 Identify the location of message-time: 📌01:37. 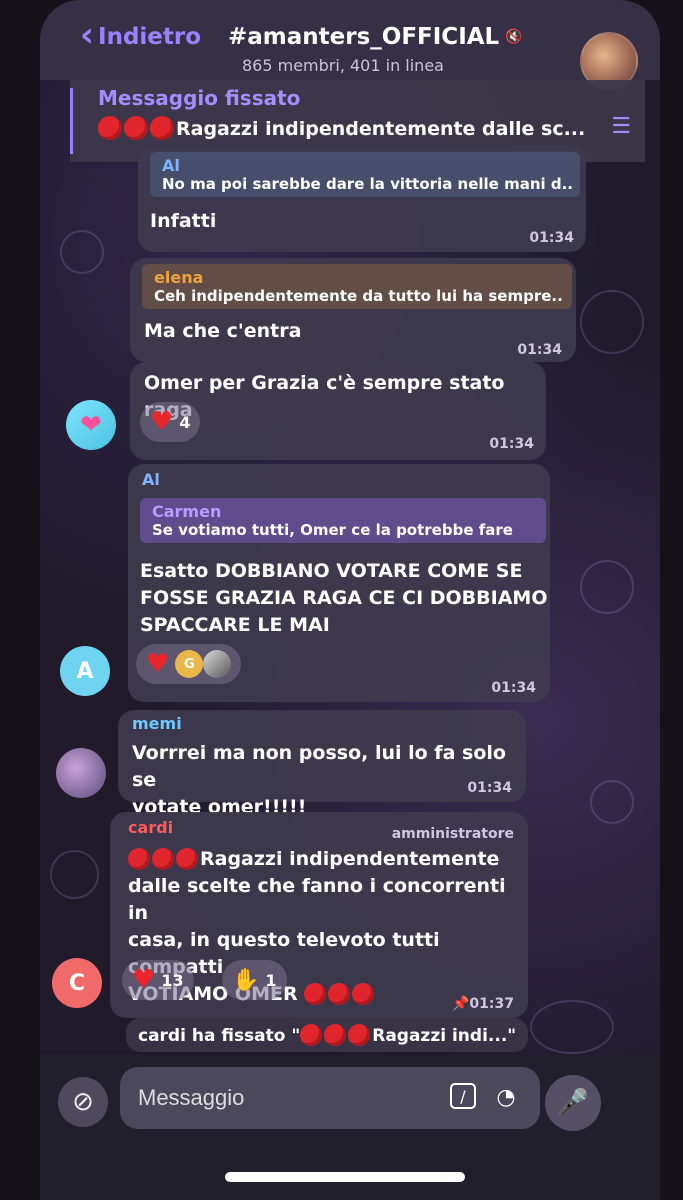
(483, 1004).